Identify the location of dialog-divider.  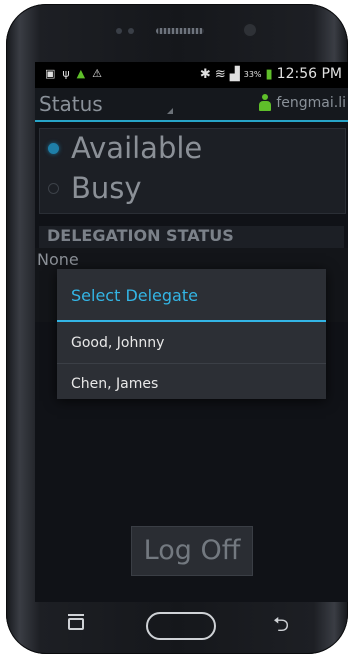
(191, 321).